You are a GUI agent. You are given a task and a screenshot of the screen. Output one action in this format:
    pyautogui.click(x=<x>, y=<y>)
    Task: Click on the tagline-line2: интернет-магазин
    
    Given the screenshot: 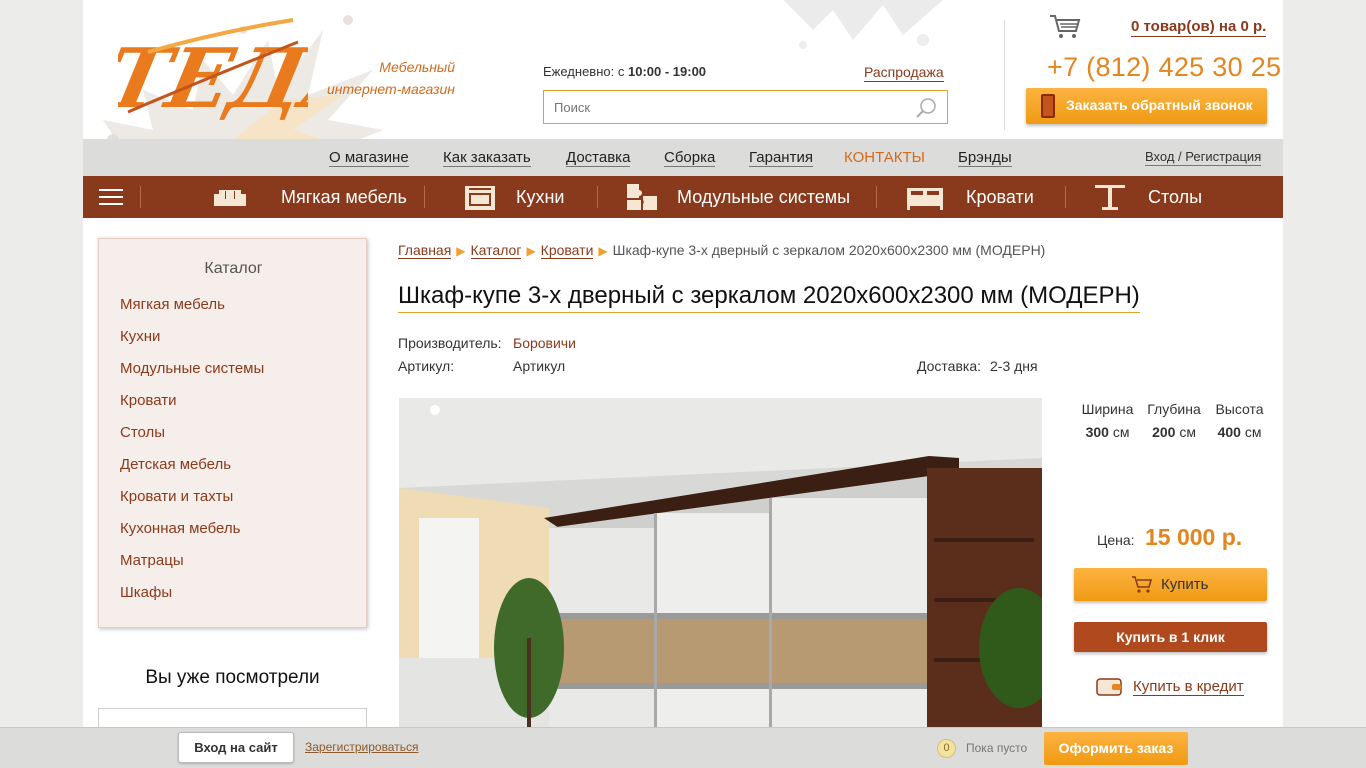 What is the action you would take?
    pyautogui.click(x=391, y=89)
    